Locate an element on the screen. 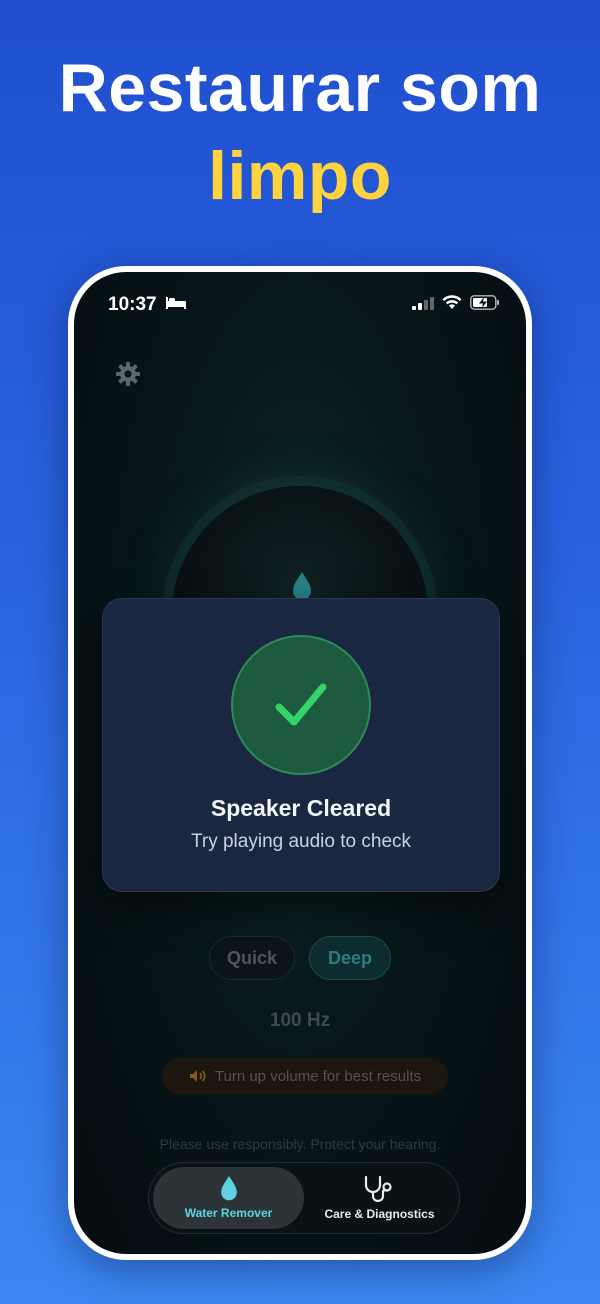  tab-label-water-remover: Water Remover is located at coordinates (228, 1213).